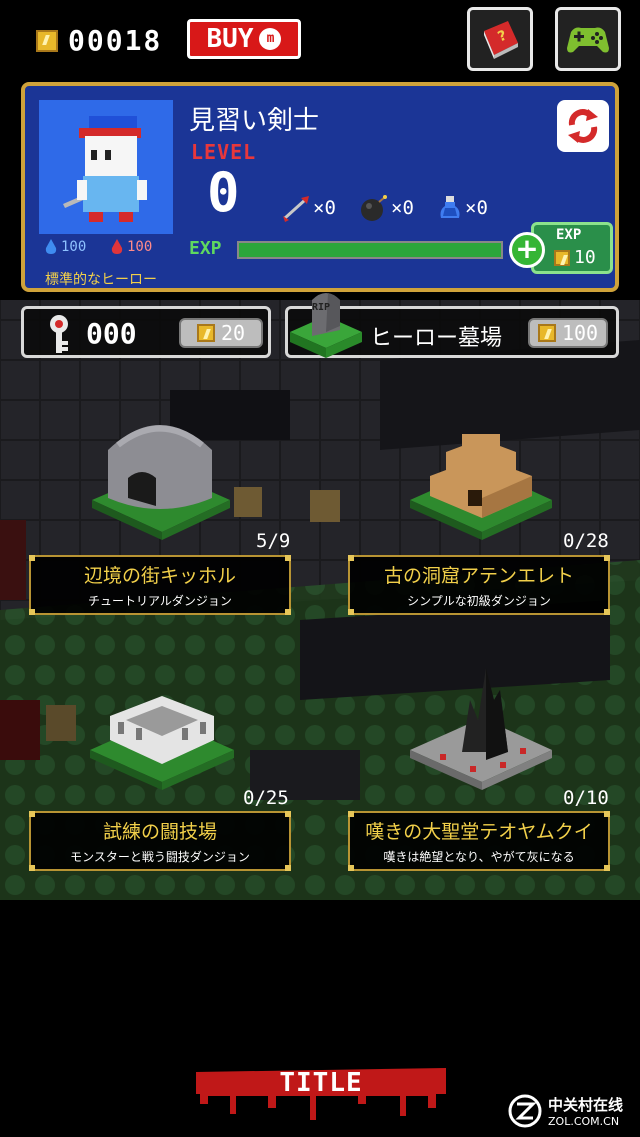  Describe the element at coordinates (140, 247) in the screenshot. I see `hp-value: 100` at that location.